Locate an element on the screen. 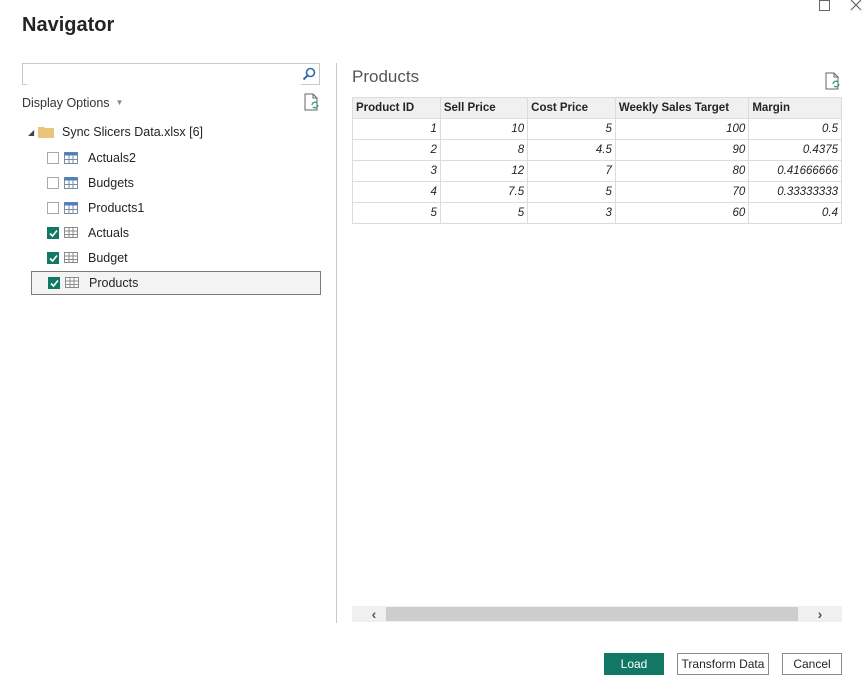 The image size is (863, 686). table-row: 3 12 7 80 0.41666666 is located at coordinates (597, 171).